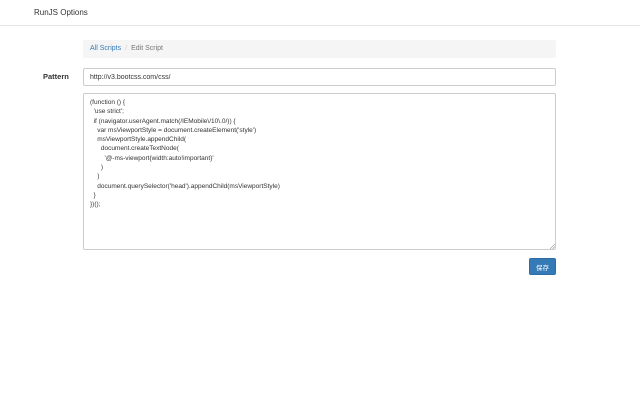 Image resolution: width=640 pixels, height=400 pixels. Describe the element at coordinates (147, 48) in the screenshot. I see `breadcrumb-current: Edit Script` at that location.